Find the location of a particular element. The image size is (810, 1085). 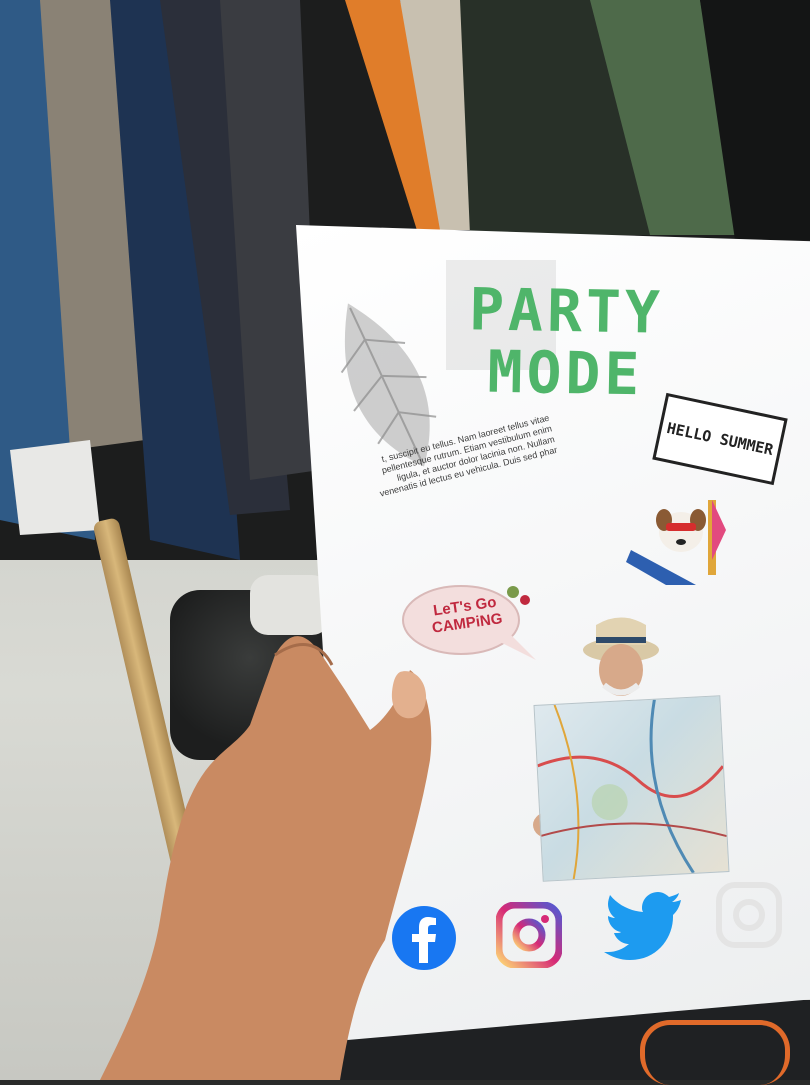

city-map is located at coordinates (631, 788).